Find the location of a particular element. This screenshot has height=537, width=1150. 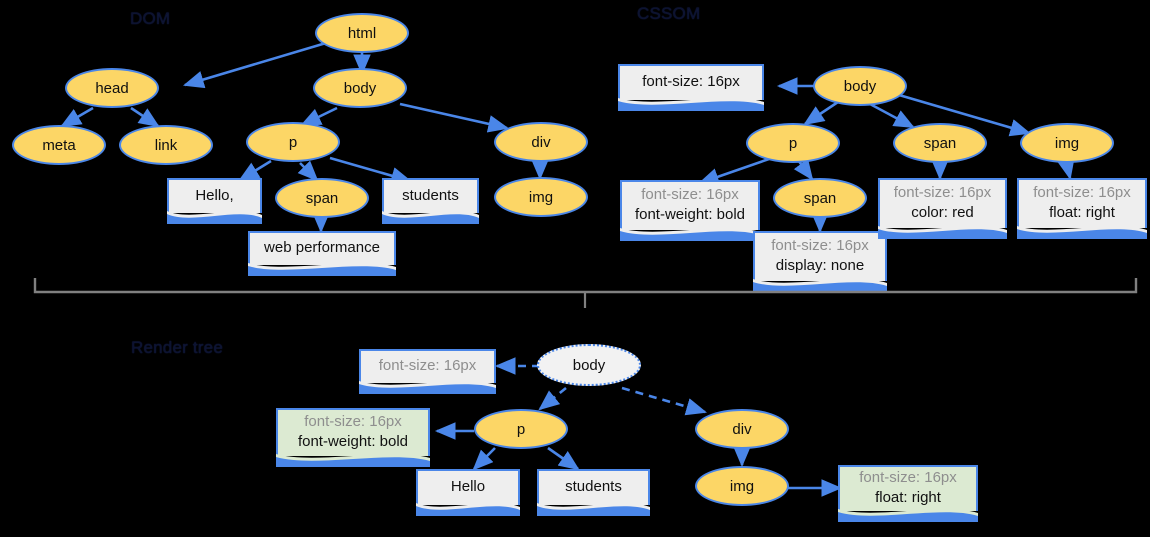

render-text-students-label: students is located at coordinates (593, 487).